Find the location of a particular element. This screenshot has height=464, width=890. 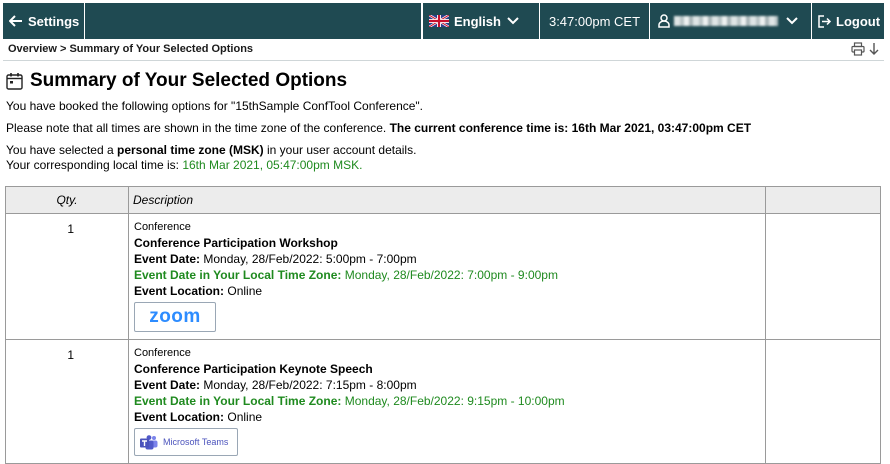

print-icon is located at coordinates (858, 49).